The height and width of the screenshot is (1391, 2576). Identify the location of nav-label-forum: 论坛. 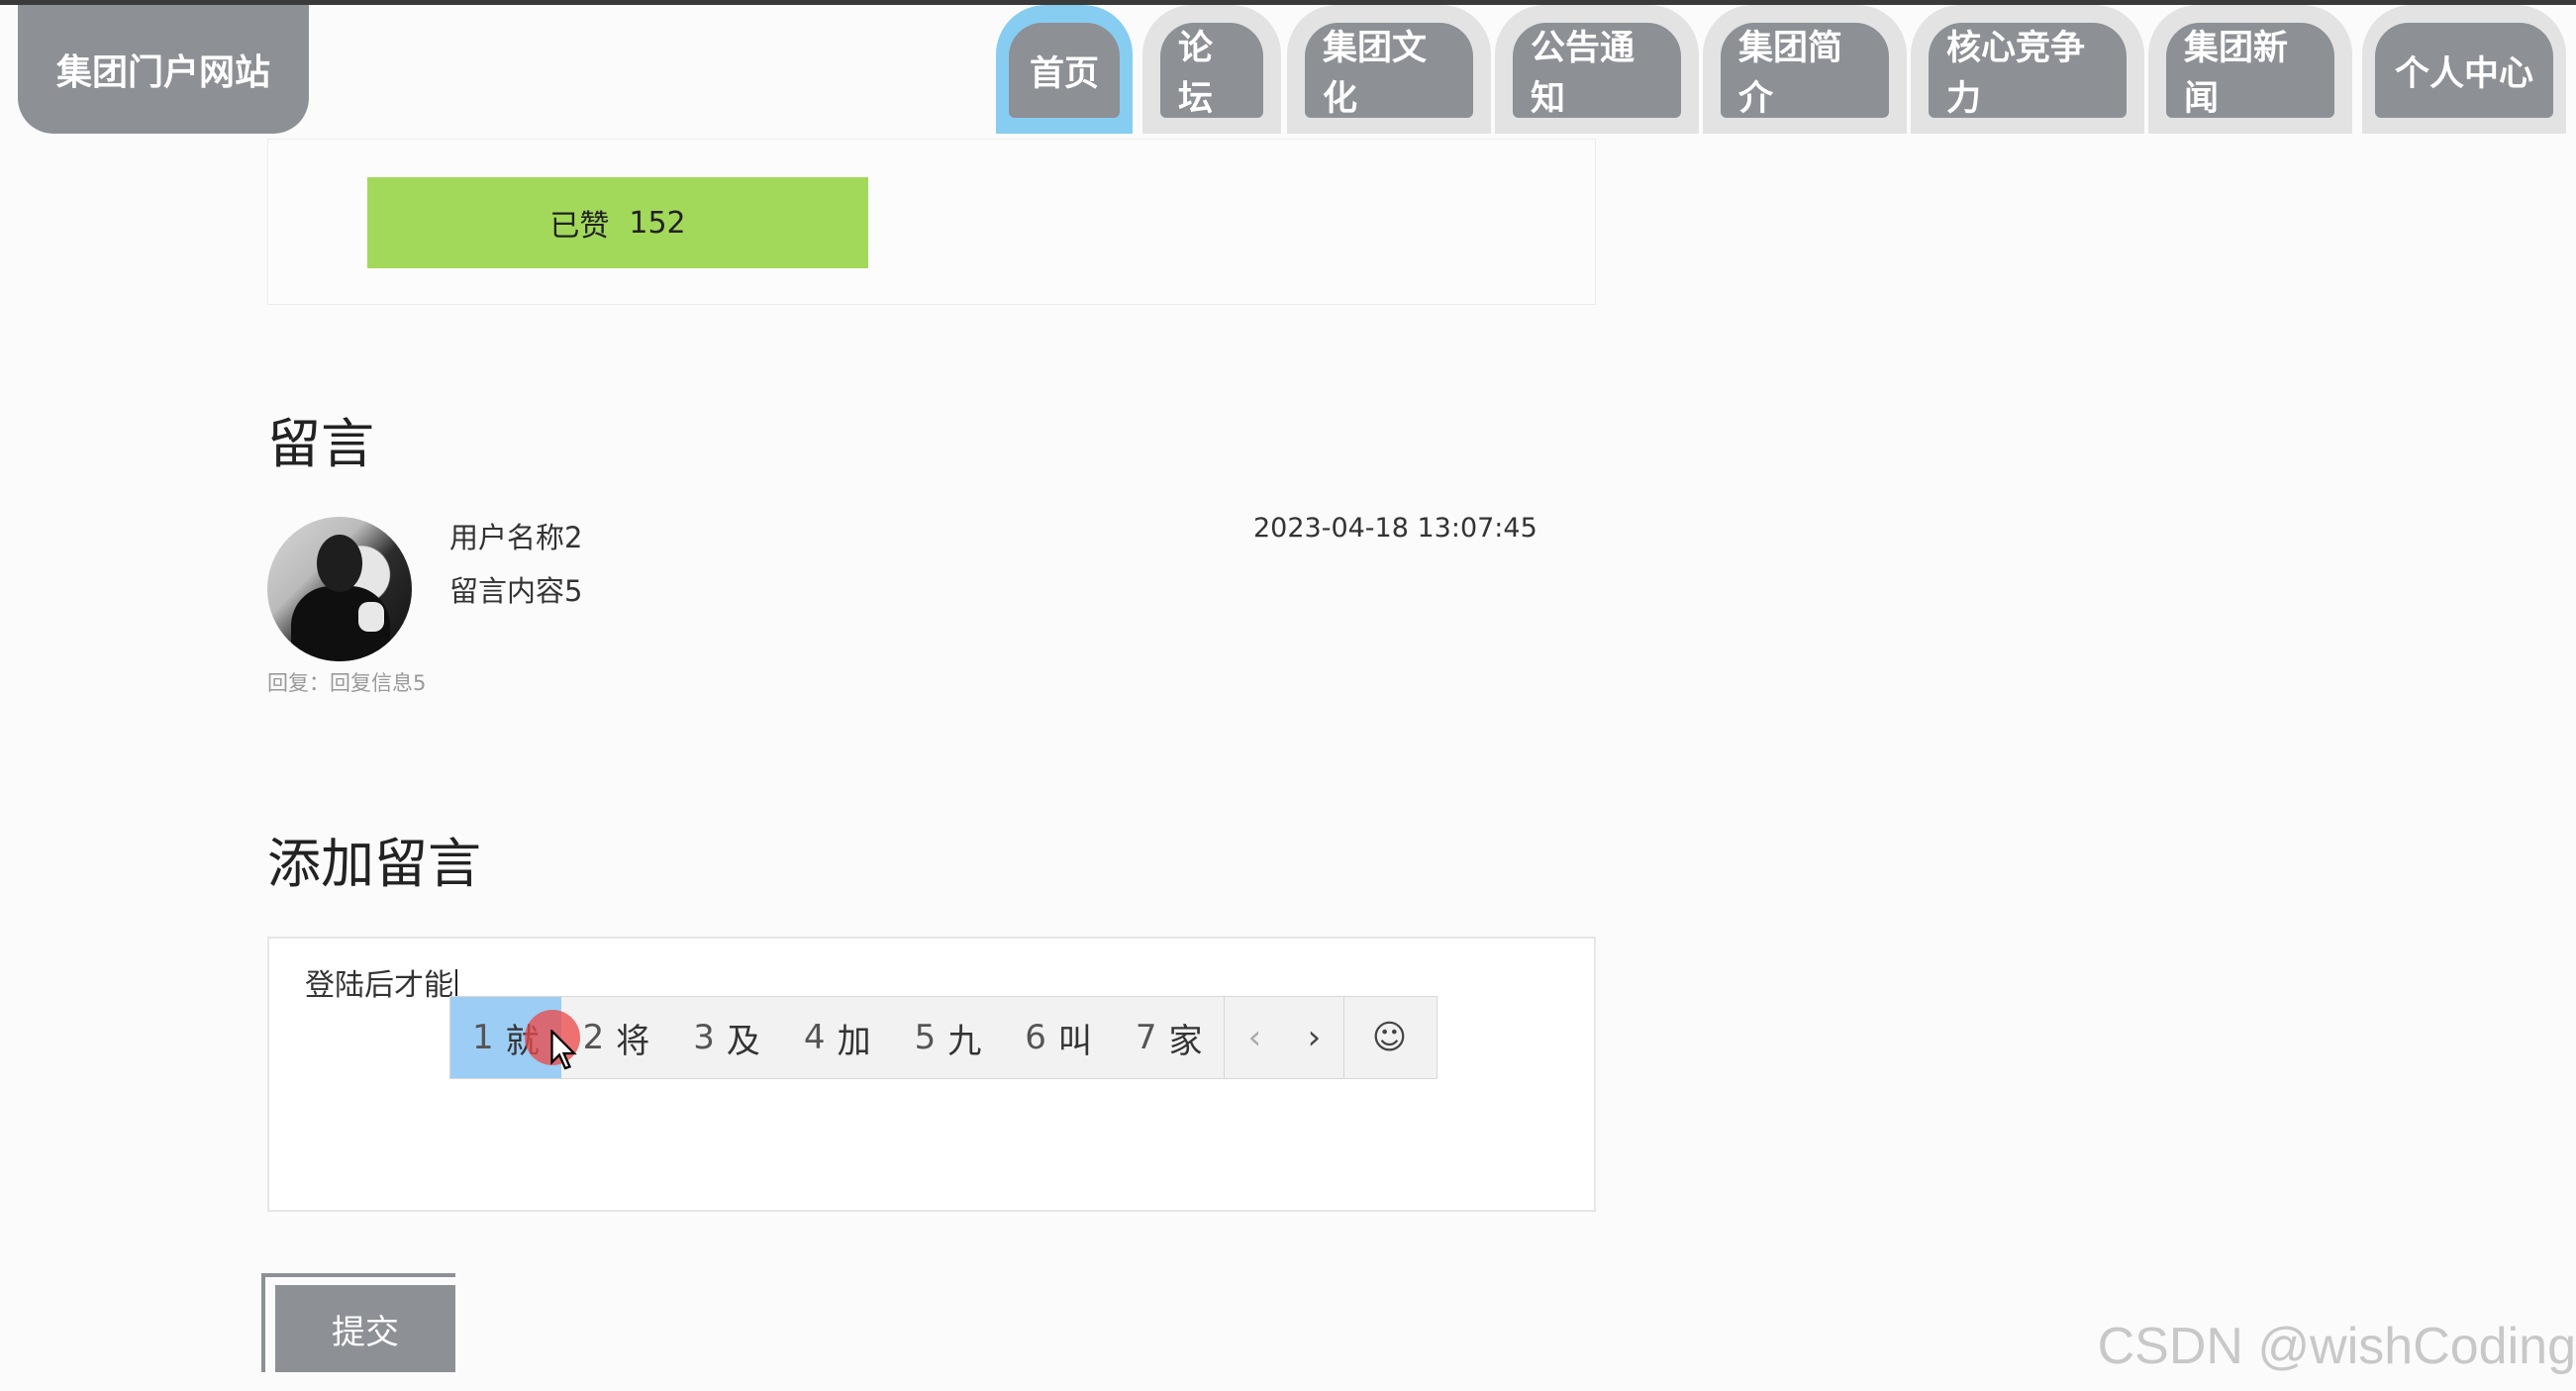
(1212, 71).